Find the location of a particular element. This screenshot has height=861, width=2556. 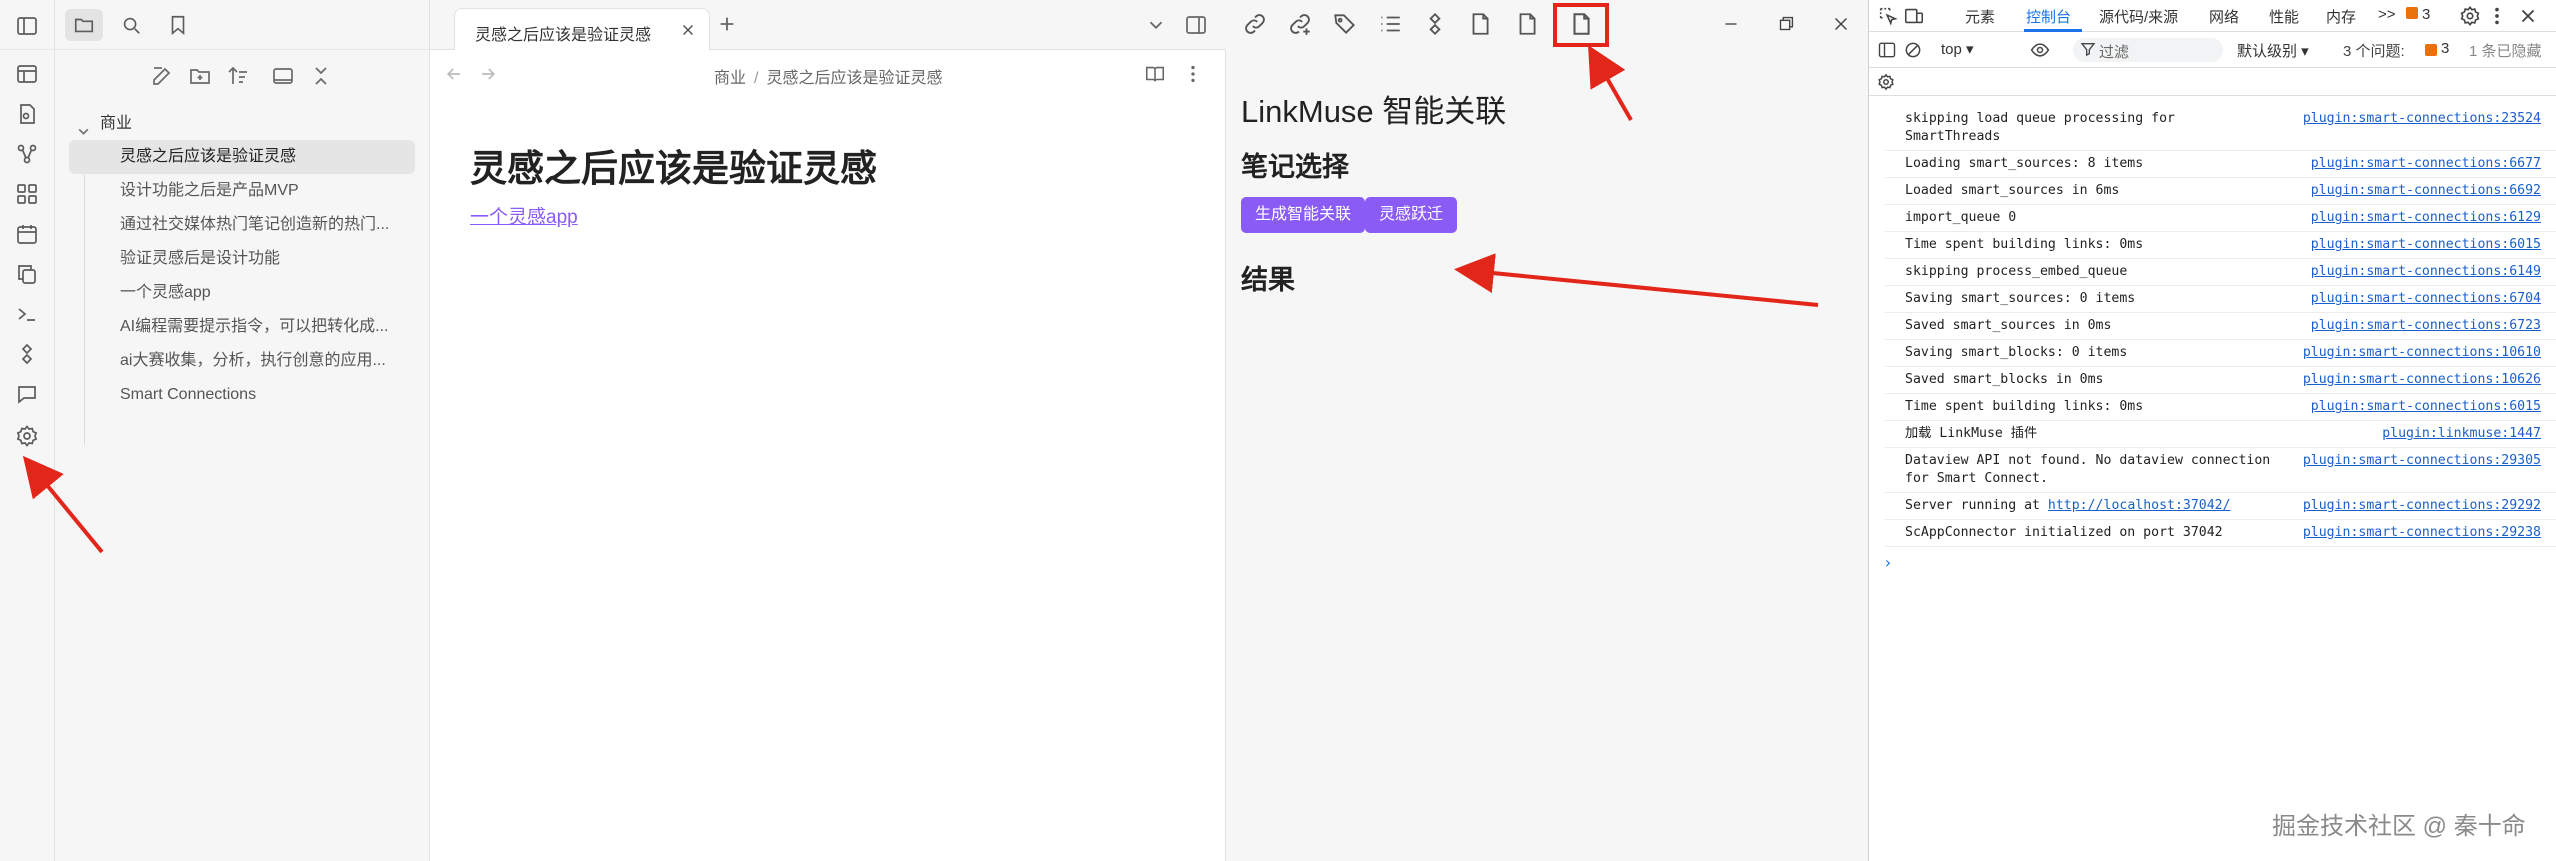

internal-link: 一个灵感app is located at coordinates (524, 215).